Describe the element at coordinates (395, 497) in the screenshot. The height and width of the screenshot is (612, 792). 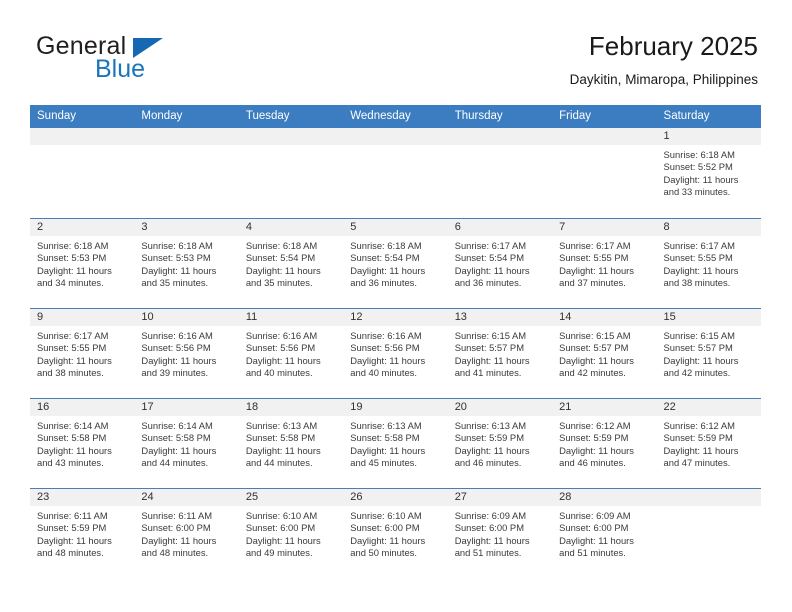
I see `day-number: 26` at that location.